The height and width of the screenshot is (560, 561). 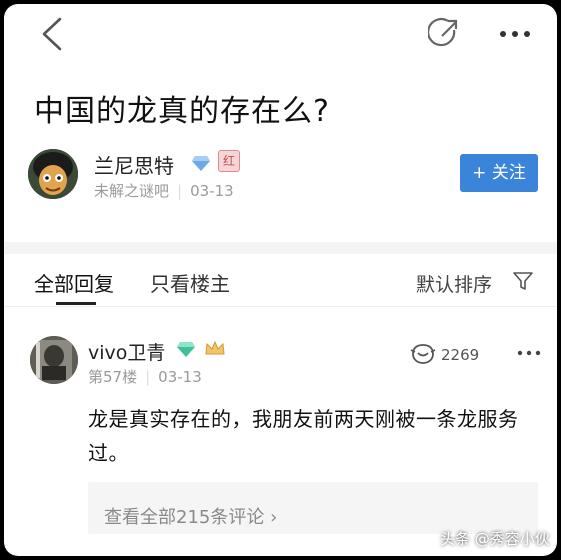 What do you see at coordinates (180, 377) in the screenshot?
I see `comment-date: 03-13` at bounding box center [180, 377].